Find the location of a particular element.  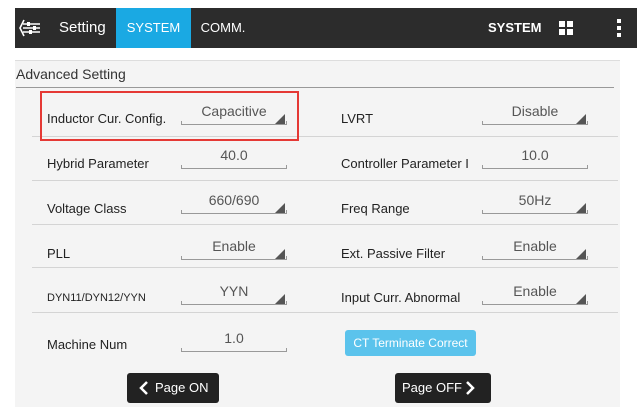

pll-select: Enable is located at coordinates (234, 249).